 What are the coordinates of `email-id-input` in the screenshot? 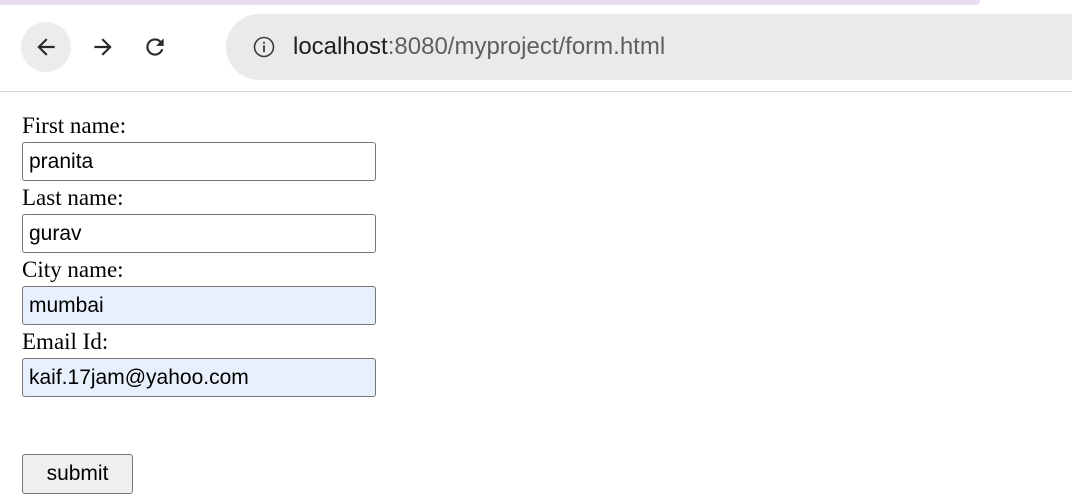 It's located at (199, 377).